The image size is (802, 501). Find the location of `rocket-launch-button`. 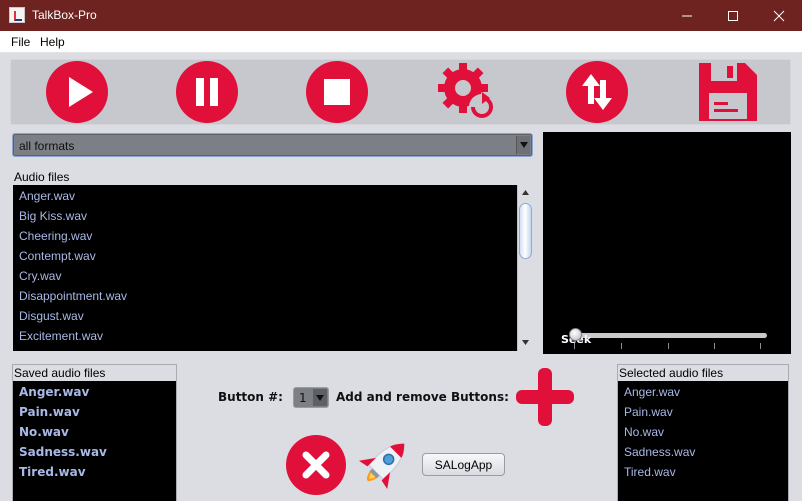

rocket-launch-button is located at coordinates (383, 465).